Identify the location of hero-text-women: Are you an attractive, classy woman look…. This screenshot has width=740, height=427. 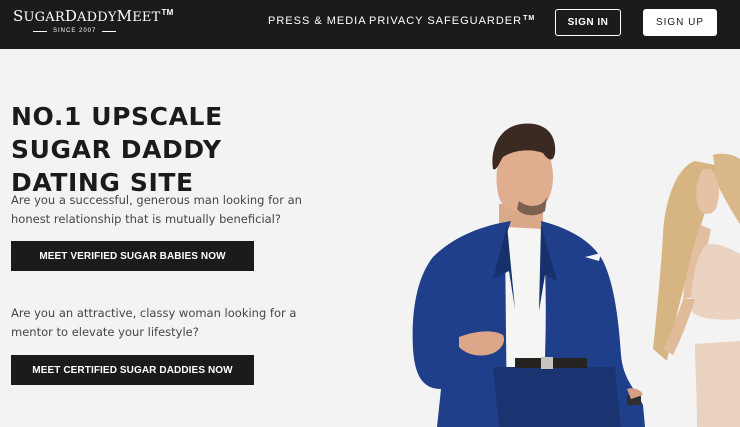
(154, 322).